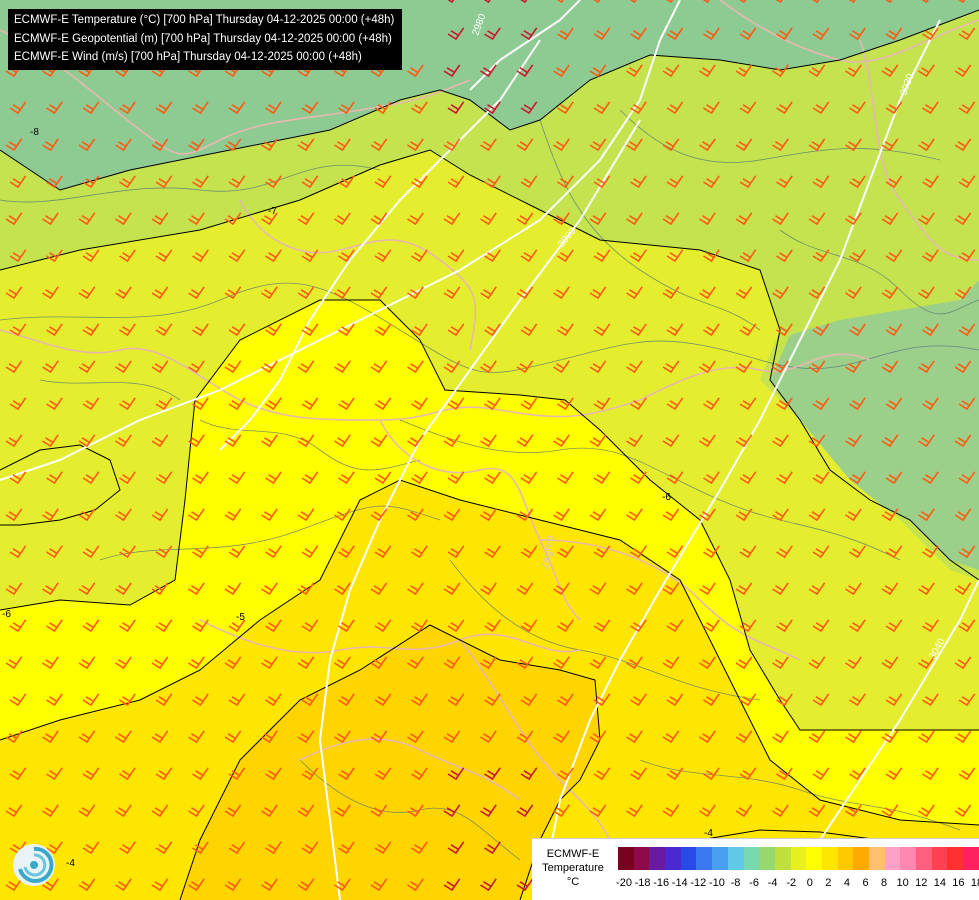 The image size is (979, 900). What do you see at coordinates (679, 883) in the screenshot?
I see `legend-tick-label: -14` at bounding box center [679, 883].